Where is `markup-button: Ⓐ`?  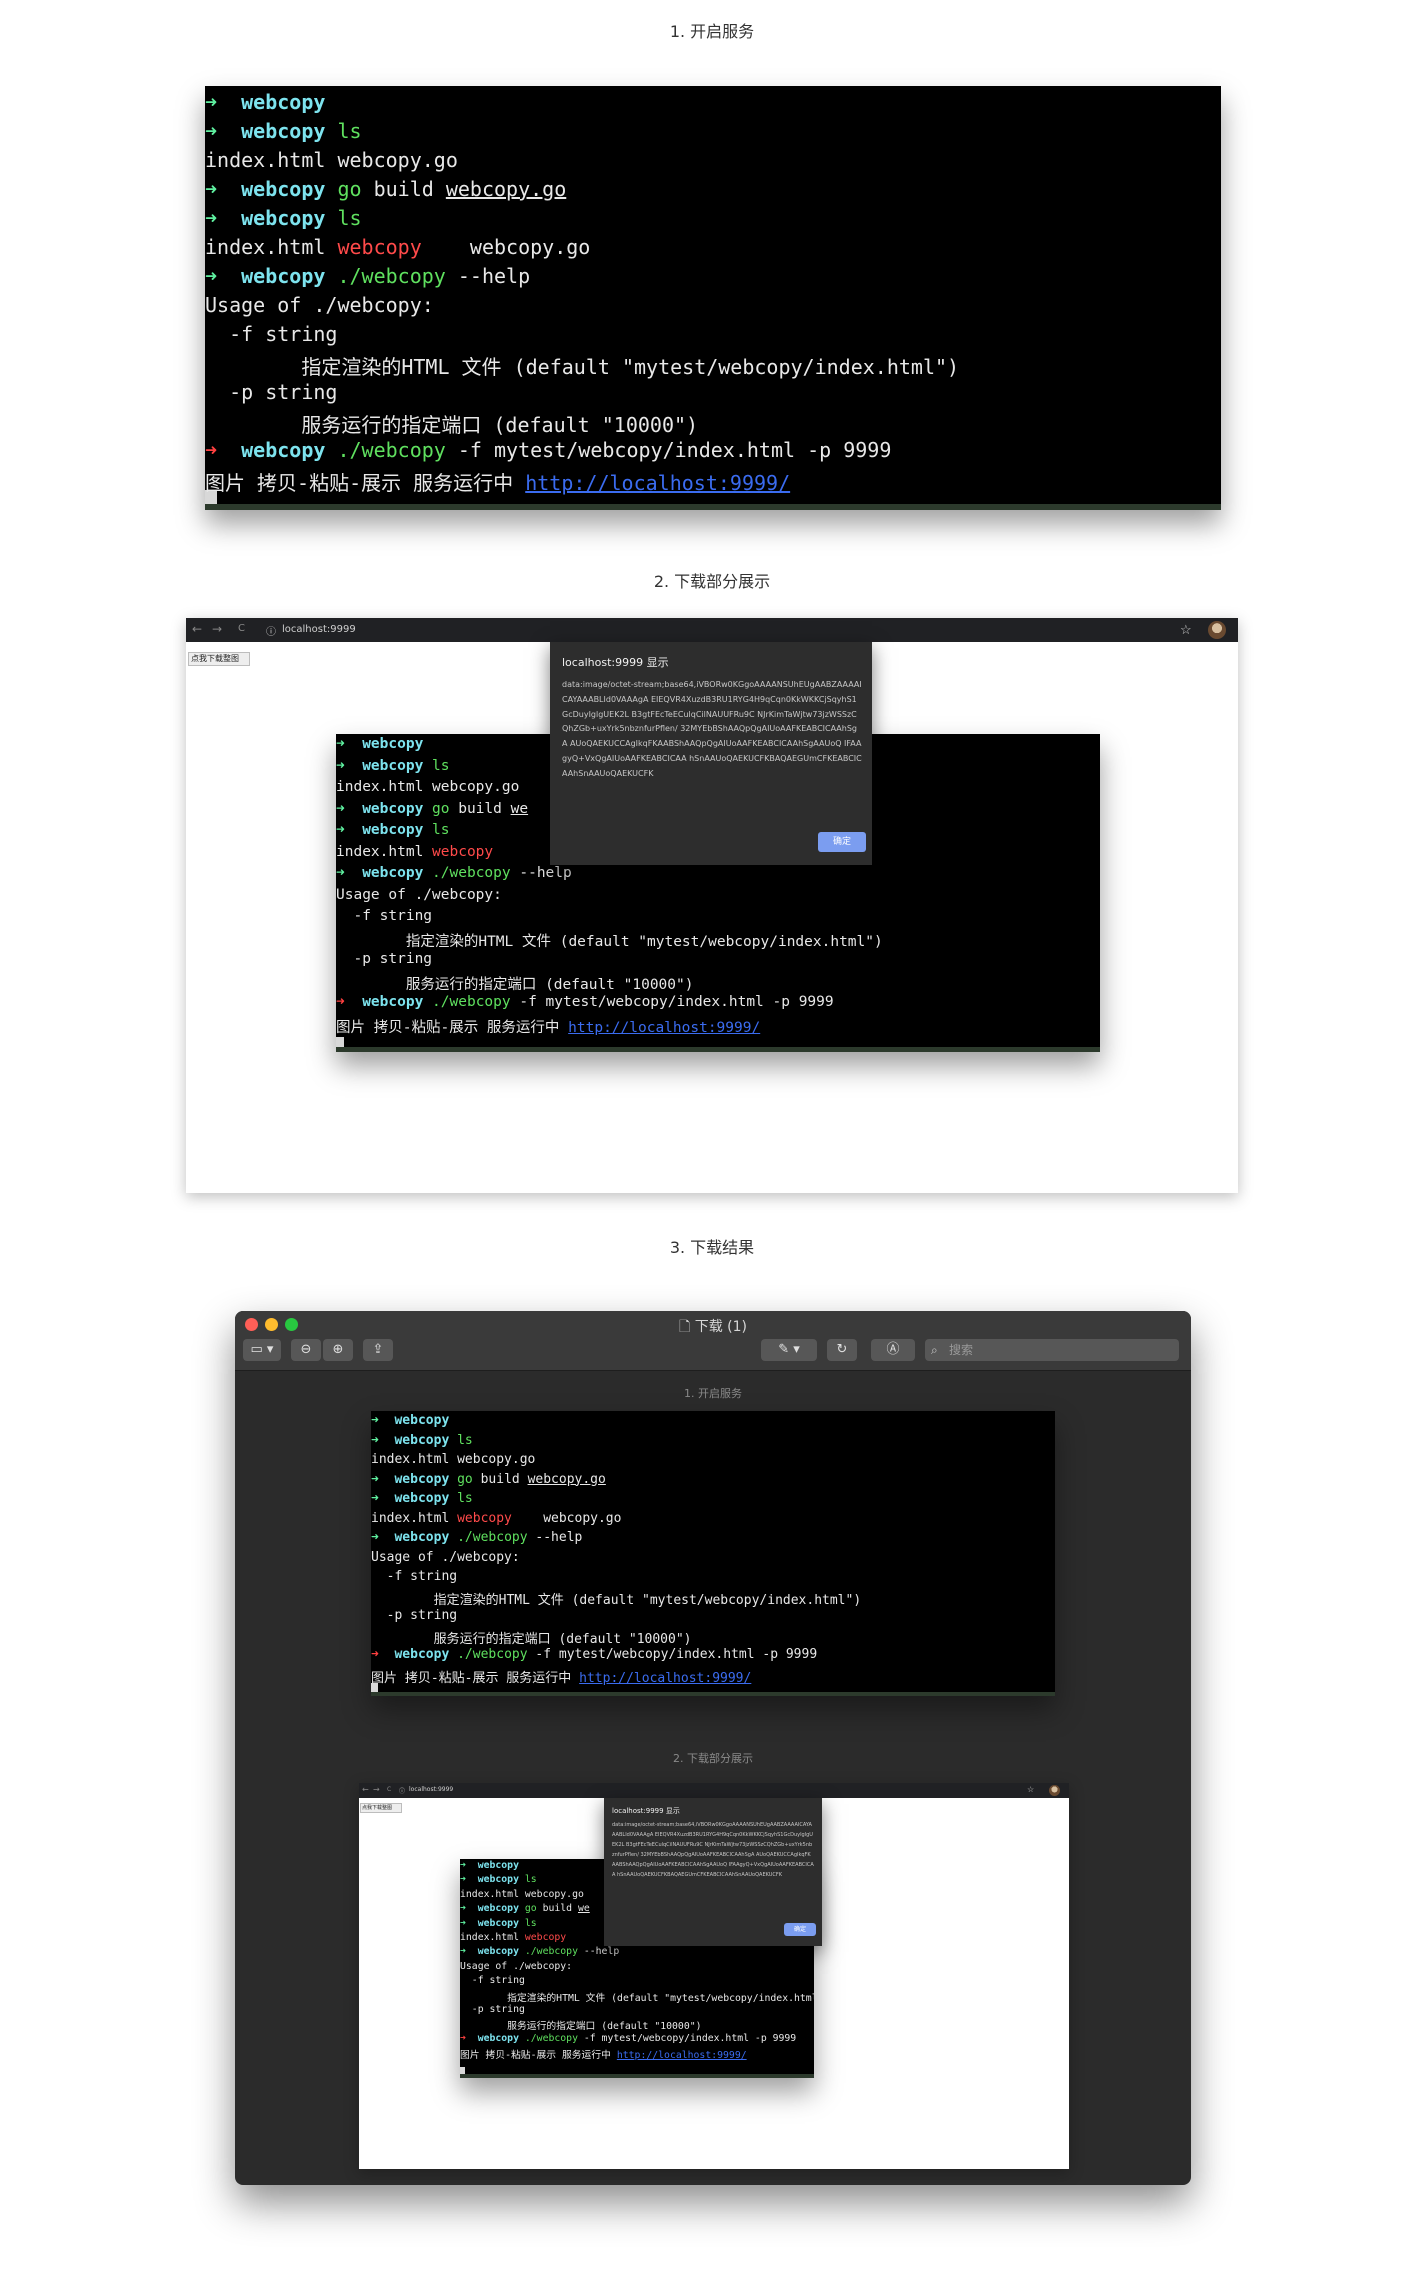 markup-button: Ⓐ is located at coordinates (893, 1350).